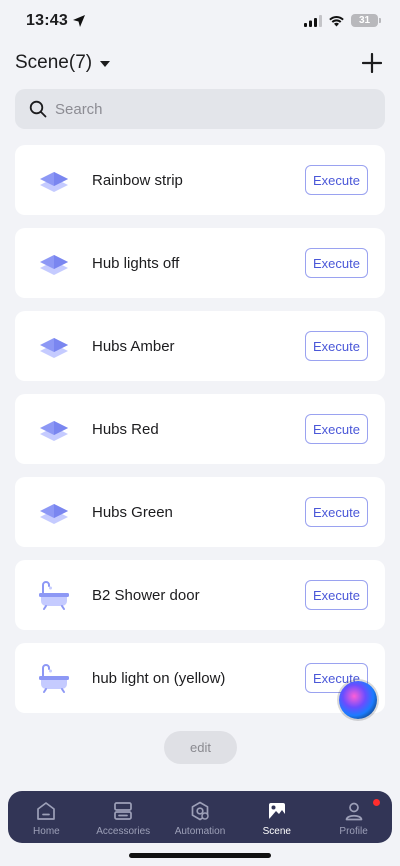 The width and height of the screenshot is (400, 866). I want to click on siri-icon, so click(358, 700).